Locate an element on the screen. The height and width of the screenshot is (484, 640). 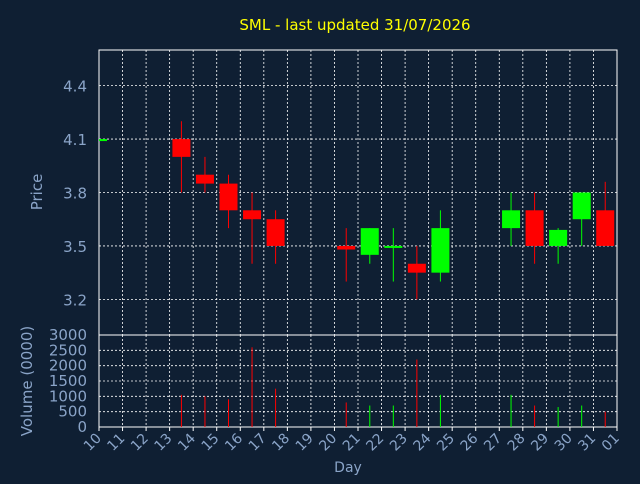
x-tick-label: 24 is located at coordinates (423, 442).